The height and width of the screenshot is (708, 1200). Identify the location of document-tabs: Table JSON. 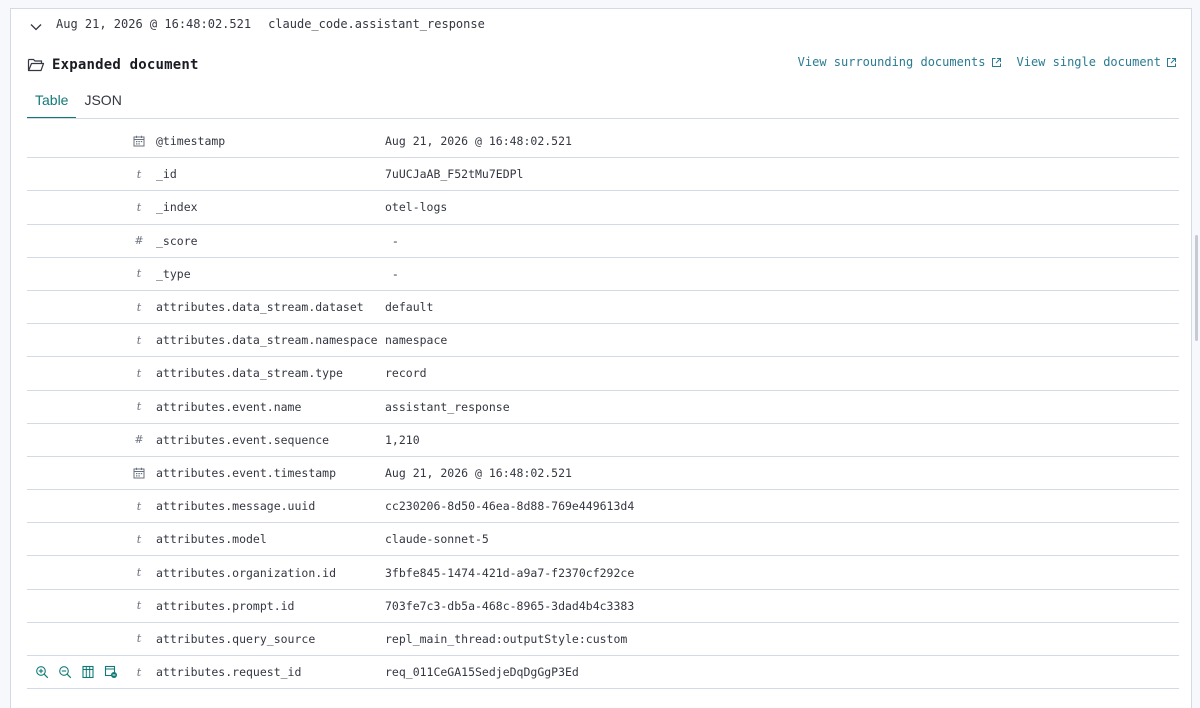
(78, 104).